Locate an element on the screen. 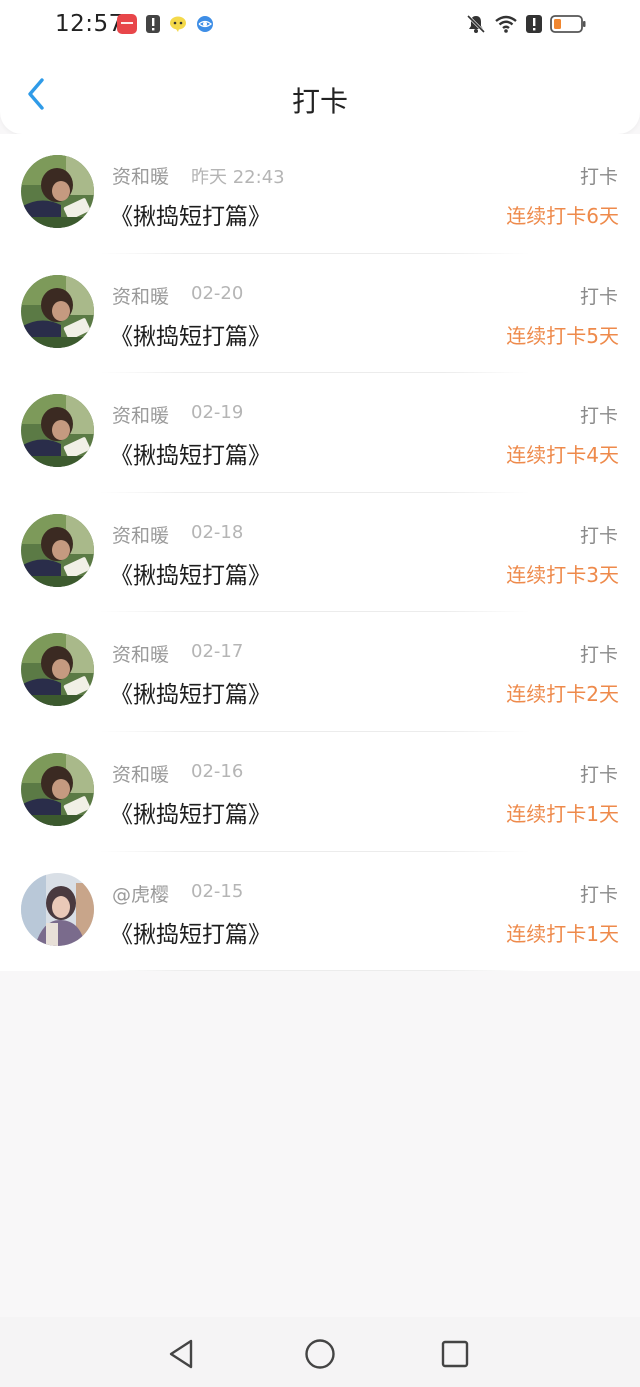  checkin-time: 02-19 is located at coordinates (217, 413).